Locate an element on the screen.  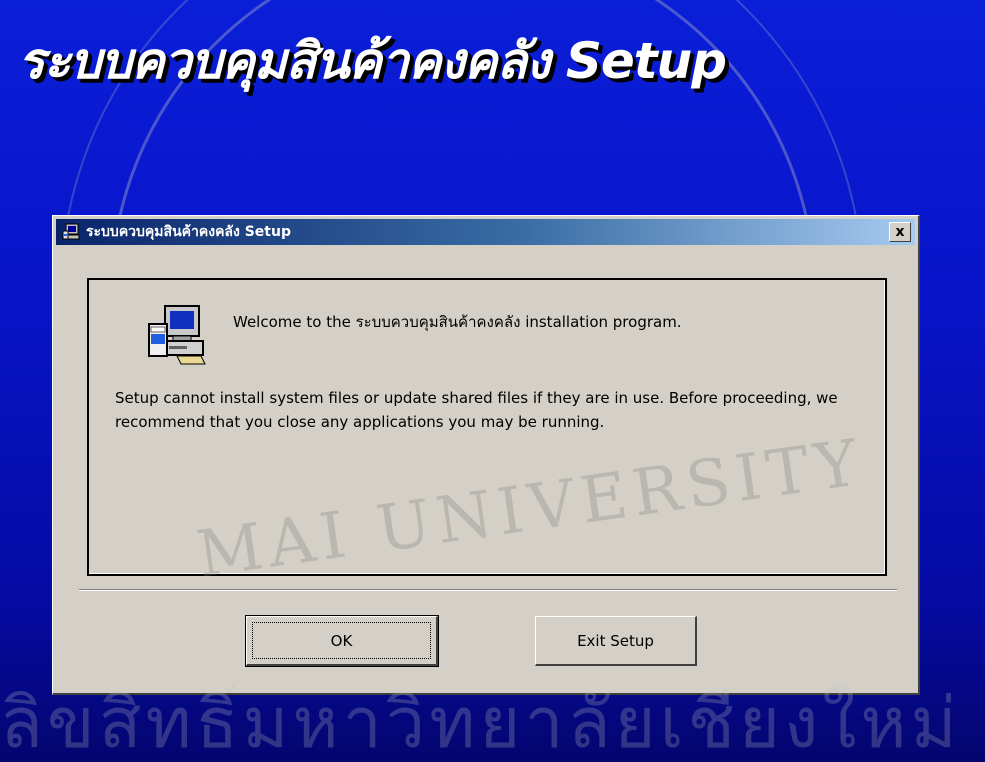
exit-label: Exit Setup is located at coordinates (615, 640).